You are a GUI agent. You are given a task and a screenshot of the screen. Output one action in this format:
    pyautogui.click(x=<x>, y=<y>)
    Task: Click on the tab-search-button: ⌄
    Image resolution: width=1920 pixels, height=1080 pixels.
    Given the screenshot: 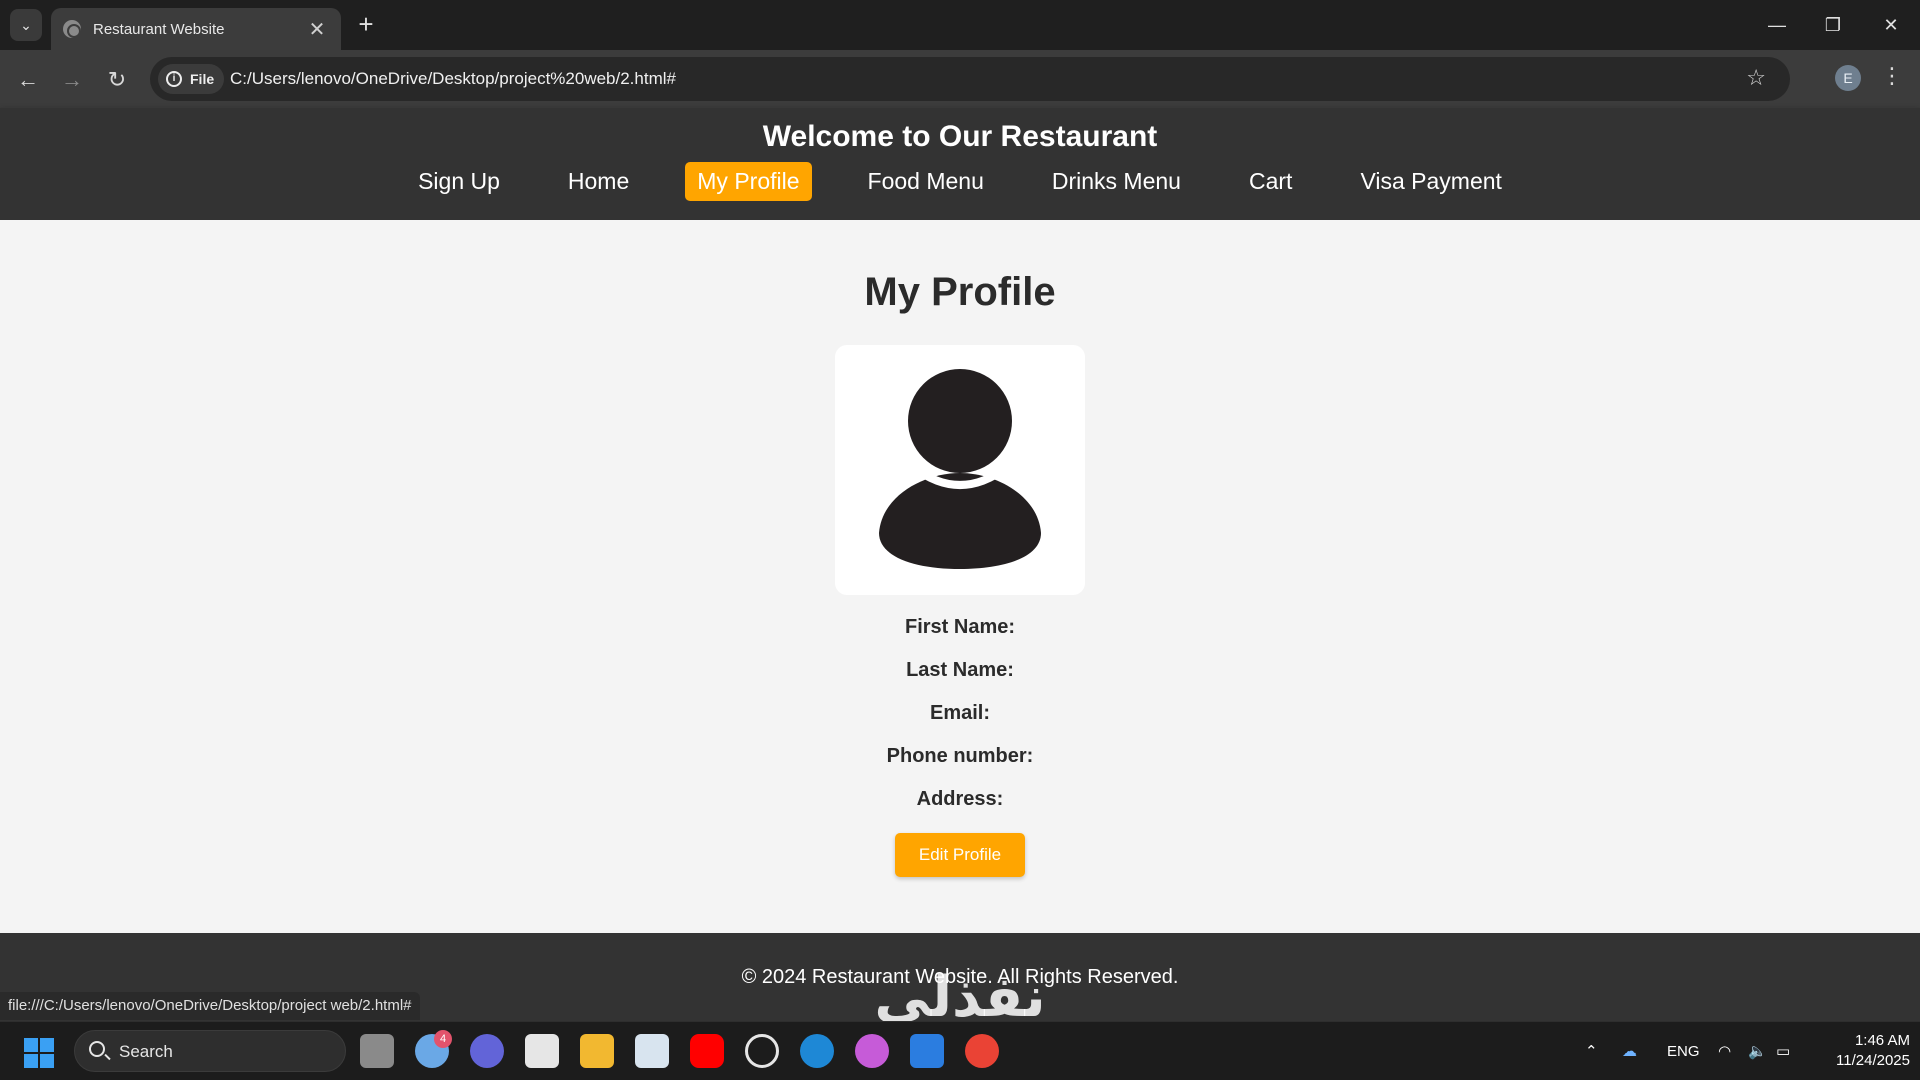 What is the action you would take?
    pyautogui.click(x=26, y=25)
    